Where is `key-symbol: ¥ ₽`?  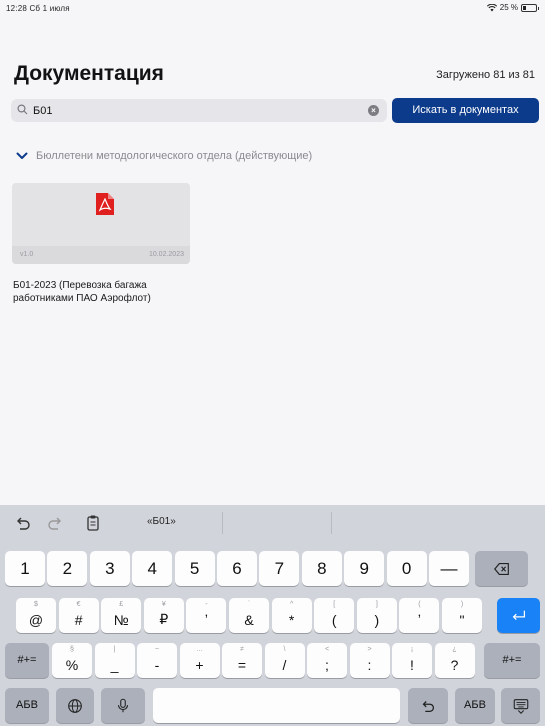 key-symbol: ¥ ₽ is located at coordinates (163, 615).